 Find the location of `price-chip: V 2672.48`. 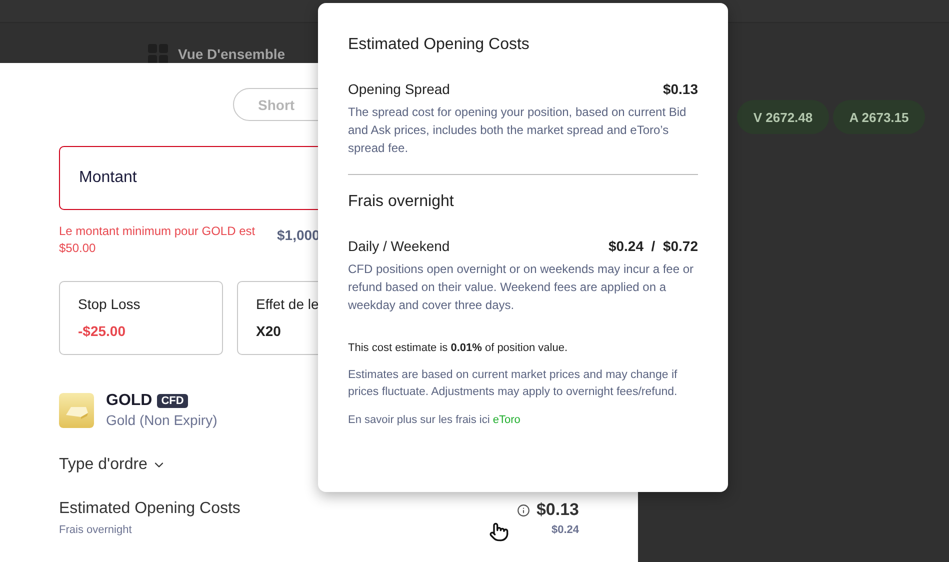

price-chip: V 2672.48 is located at coordinates (783, 117).